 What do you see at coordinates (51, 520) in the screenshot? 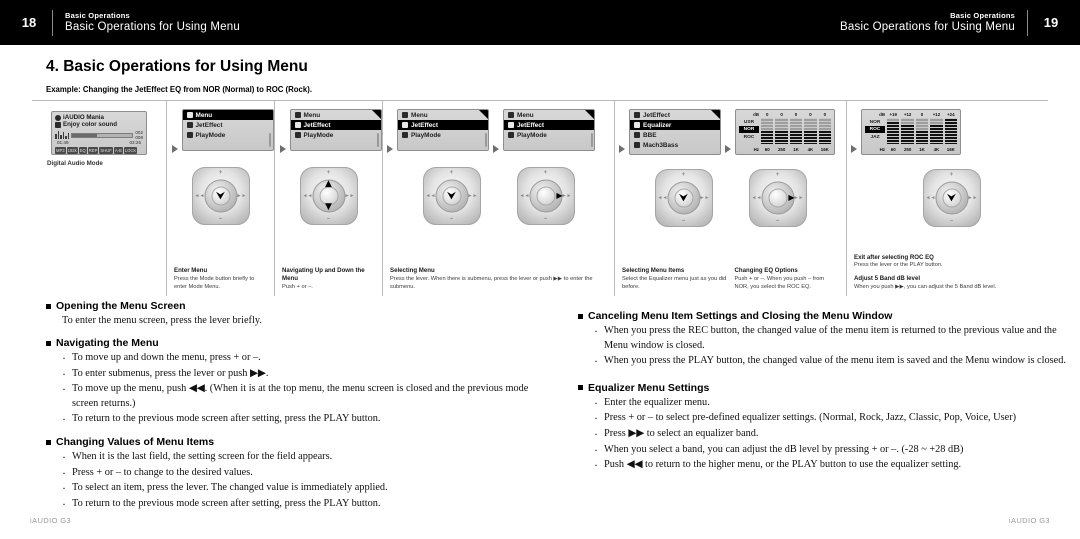
I see `footer-left: iAUDIO G3` at bounding box center [51, 520].